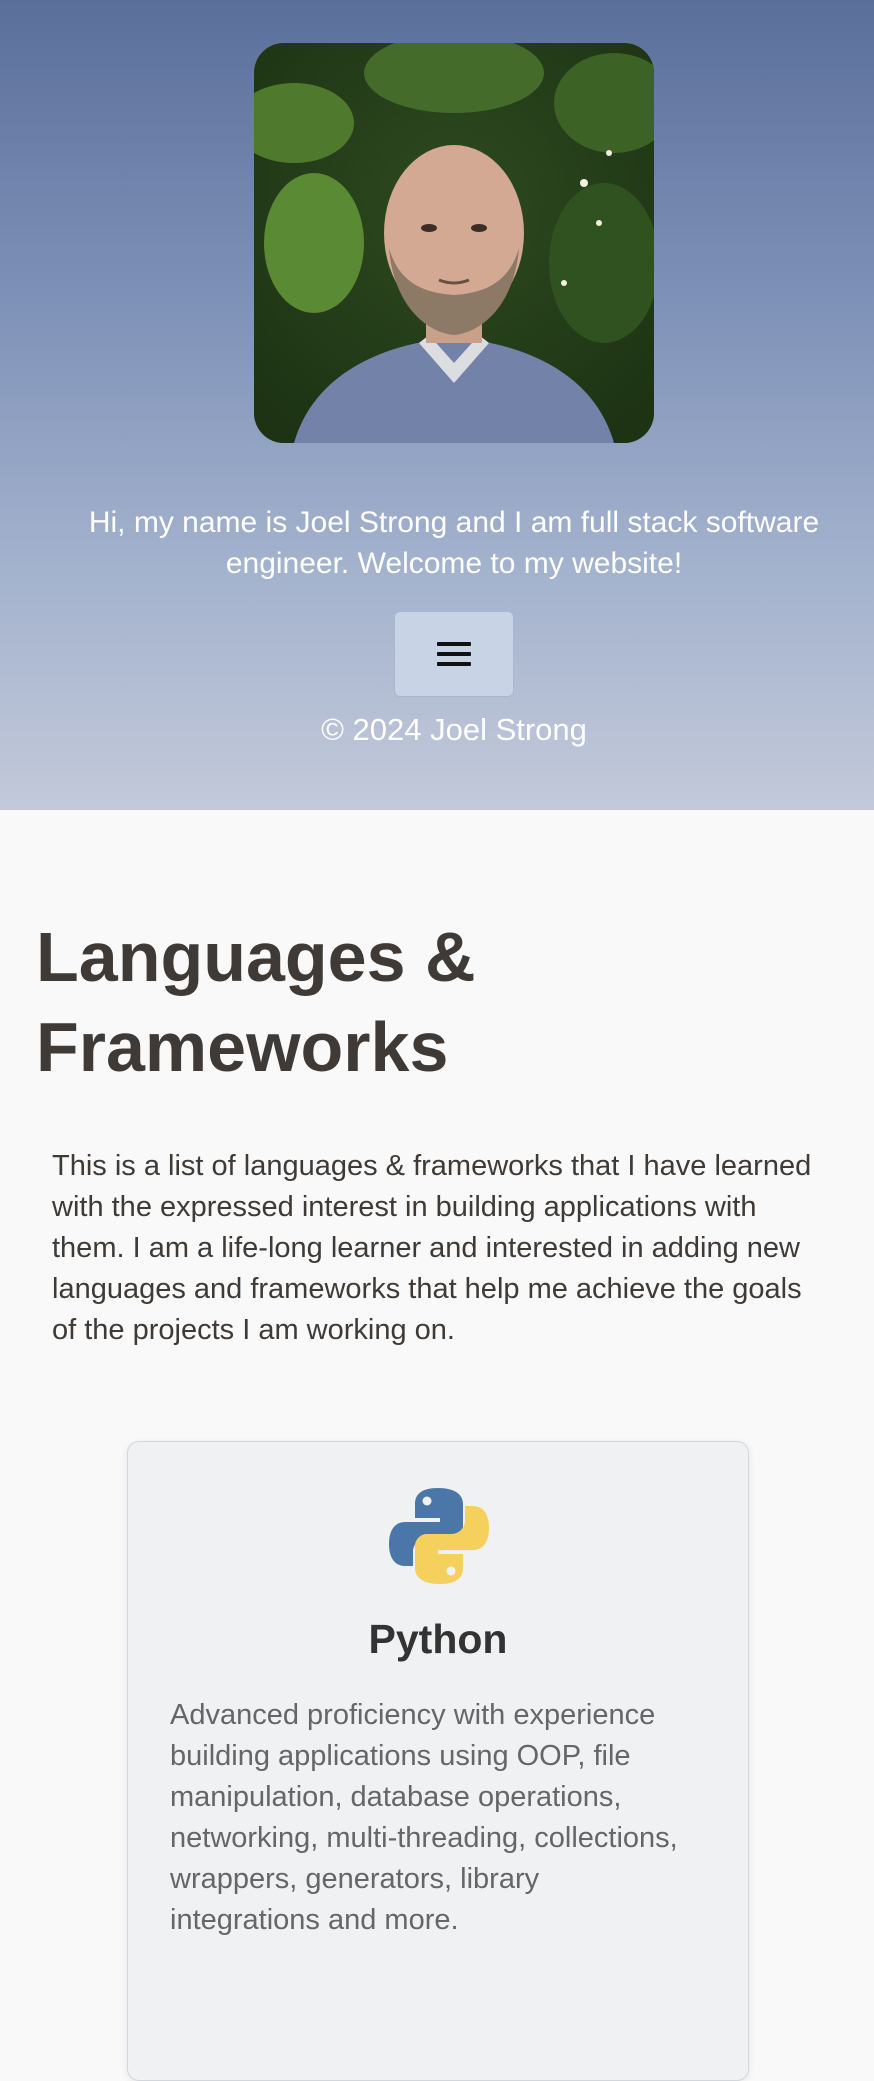 This screenshot has height=2081, width=874. What do you see at coordinates (439, 1536) in the screenshot?
I see `python-logo-icon` at bounding box center [439, 1536].